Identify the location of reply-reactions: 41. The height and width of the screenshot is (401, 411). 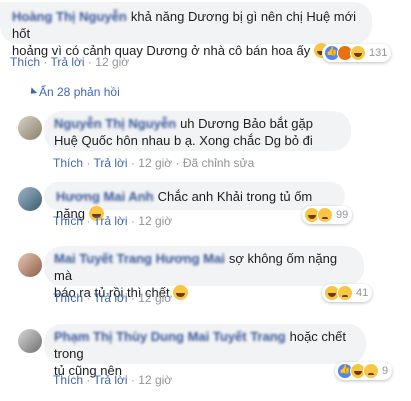
(347, 293).